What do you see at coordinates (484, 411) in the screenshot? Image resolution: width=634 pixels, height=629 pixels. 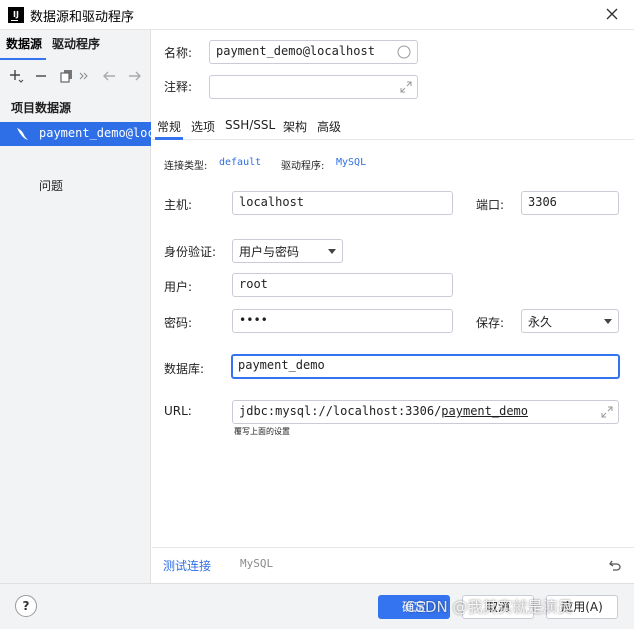 I see `url-database-part: payment_demo` at bounding box center [484, 411].